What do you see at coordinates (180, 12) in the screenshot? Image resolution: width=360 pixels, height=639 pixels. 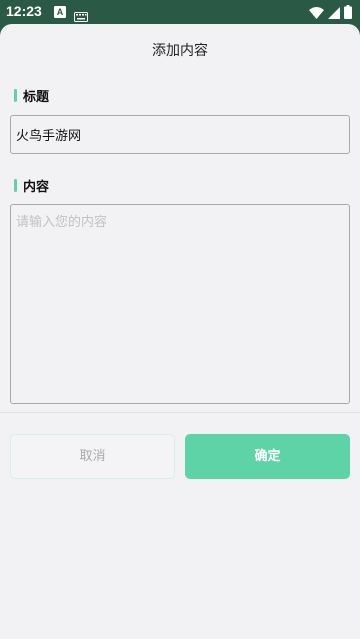 I see `status-bar: 12:23 A` at bounding box center [180, 12].